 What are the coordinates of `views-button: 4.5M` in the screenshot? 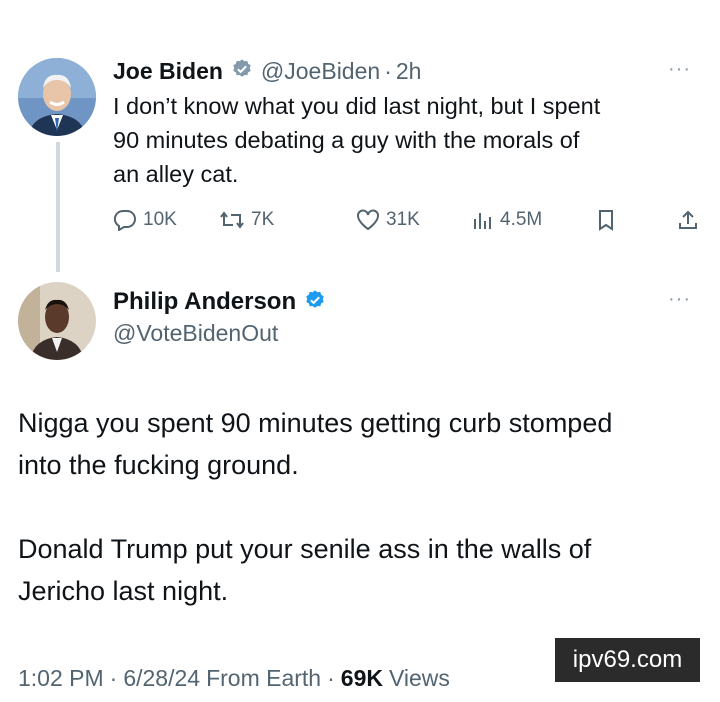 It's located at (507, 220).